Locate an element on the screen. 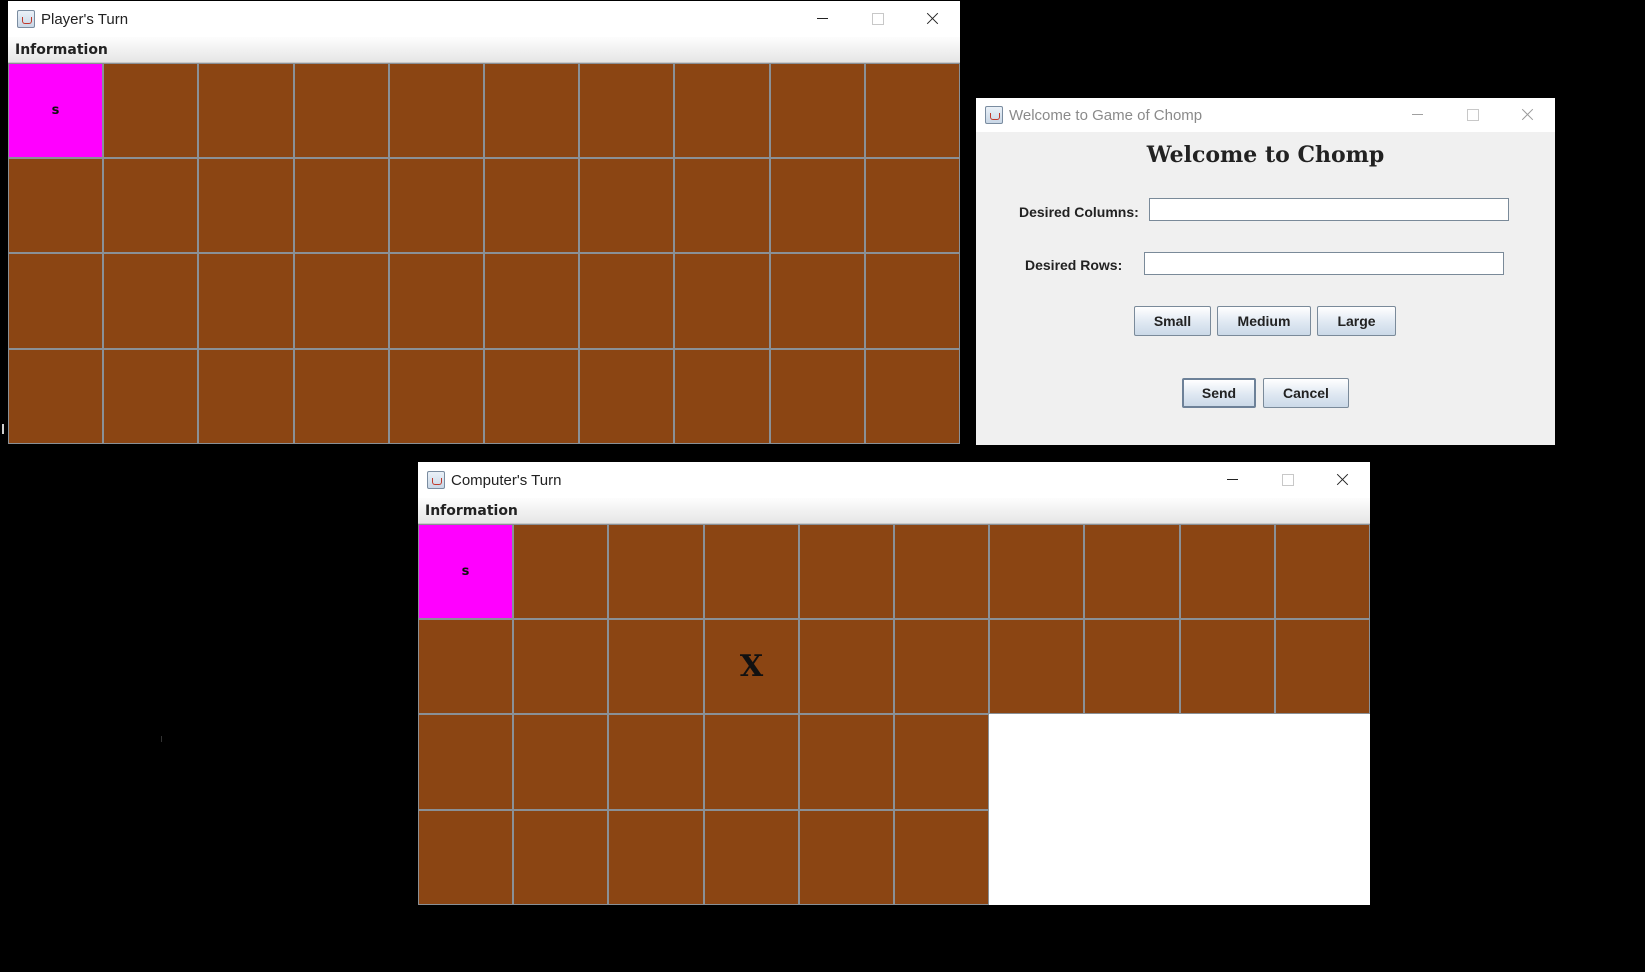  title-bar: Welcome to Game of Chomp is located at coordinates (1265, 115).